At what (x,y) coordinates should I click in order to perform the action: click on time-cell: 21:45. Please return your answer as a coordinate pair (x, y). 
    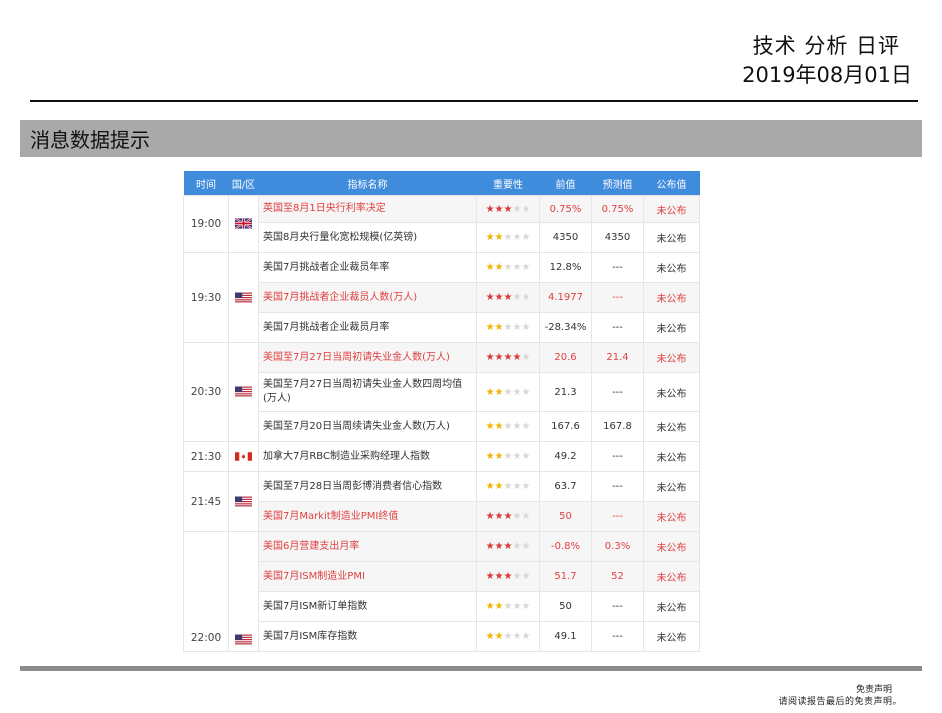
    Looking at the image, I should click on (206, 501).